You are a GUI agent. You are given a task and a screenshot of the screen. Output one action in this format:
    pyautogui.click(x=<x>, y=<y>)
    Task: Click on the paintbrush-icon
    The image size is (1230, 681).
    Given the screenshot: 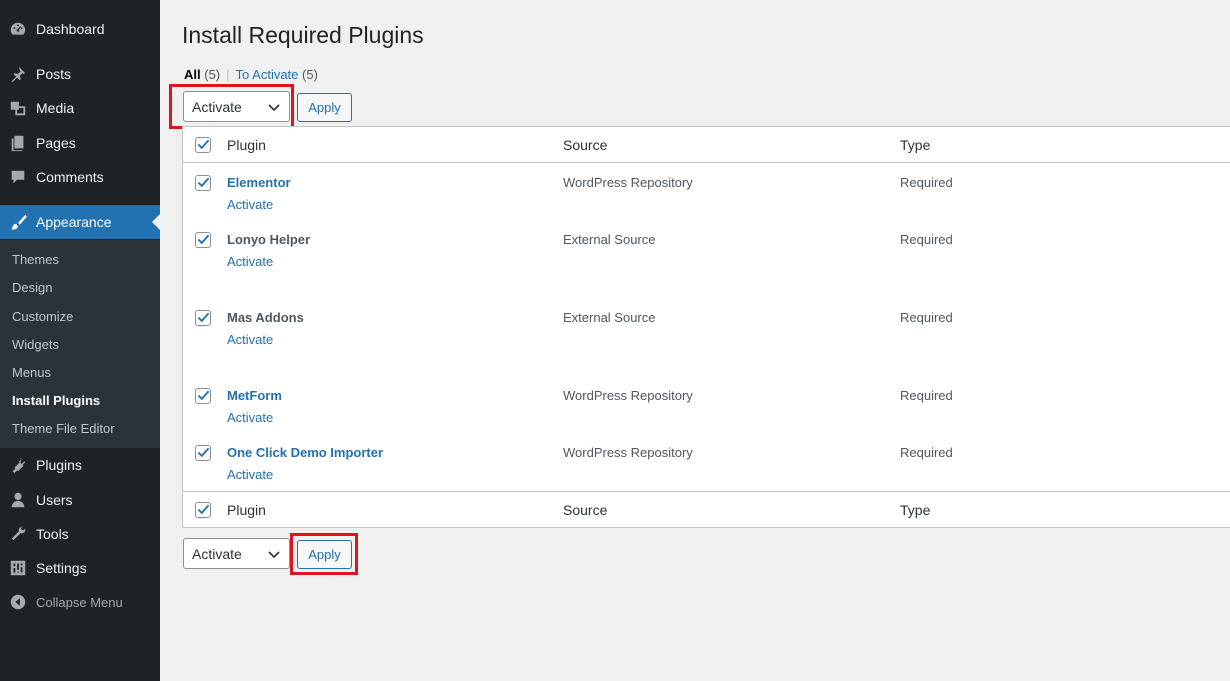 What is the action you would take?
    pyautogui.click(x=18, y=222)
    